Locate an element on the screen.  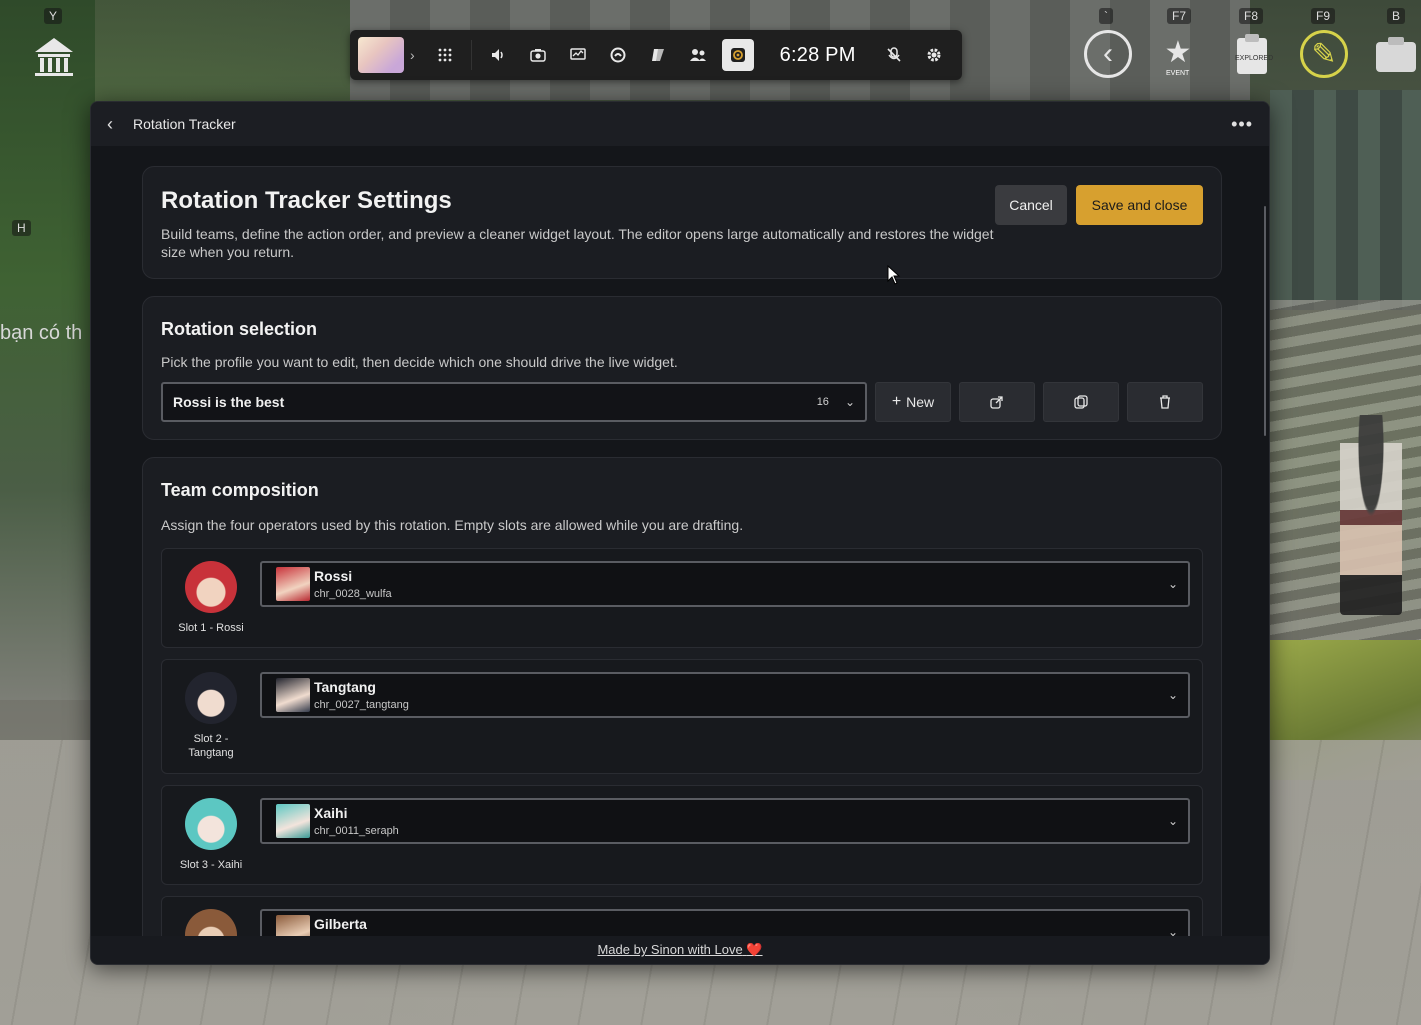
team-slot-3: Slot 3 - Xaihi Xaihi chr_0011_seraph ⌄ is located at coordinates (682, 835).